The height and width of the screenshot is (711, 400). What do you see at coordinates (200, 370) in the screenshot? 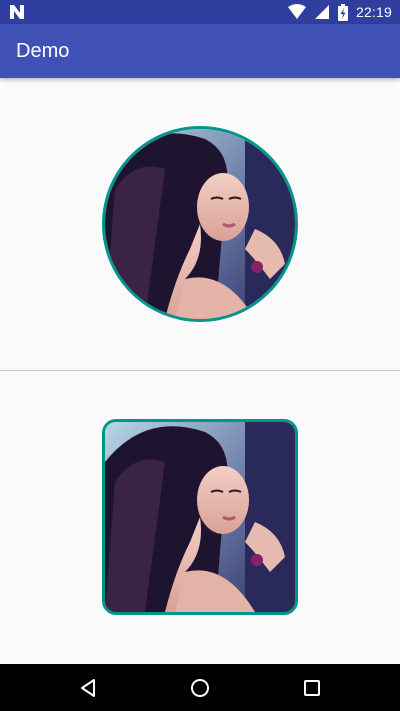
I see `divider` at bounding box center [200, 370].